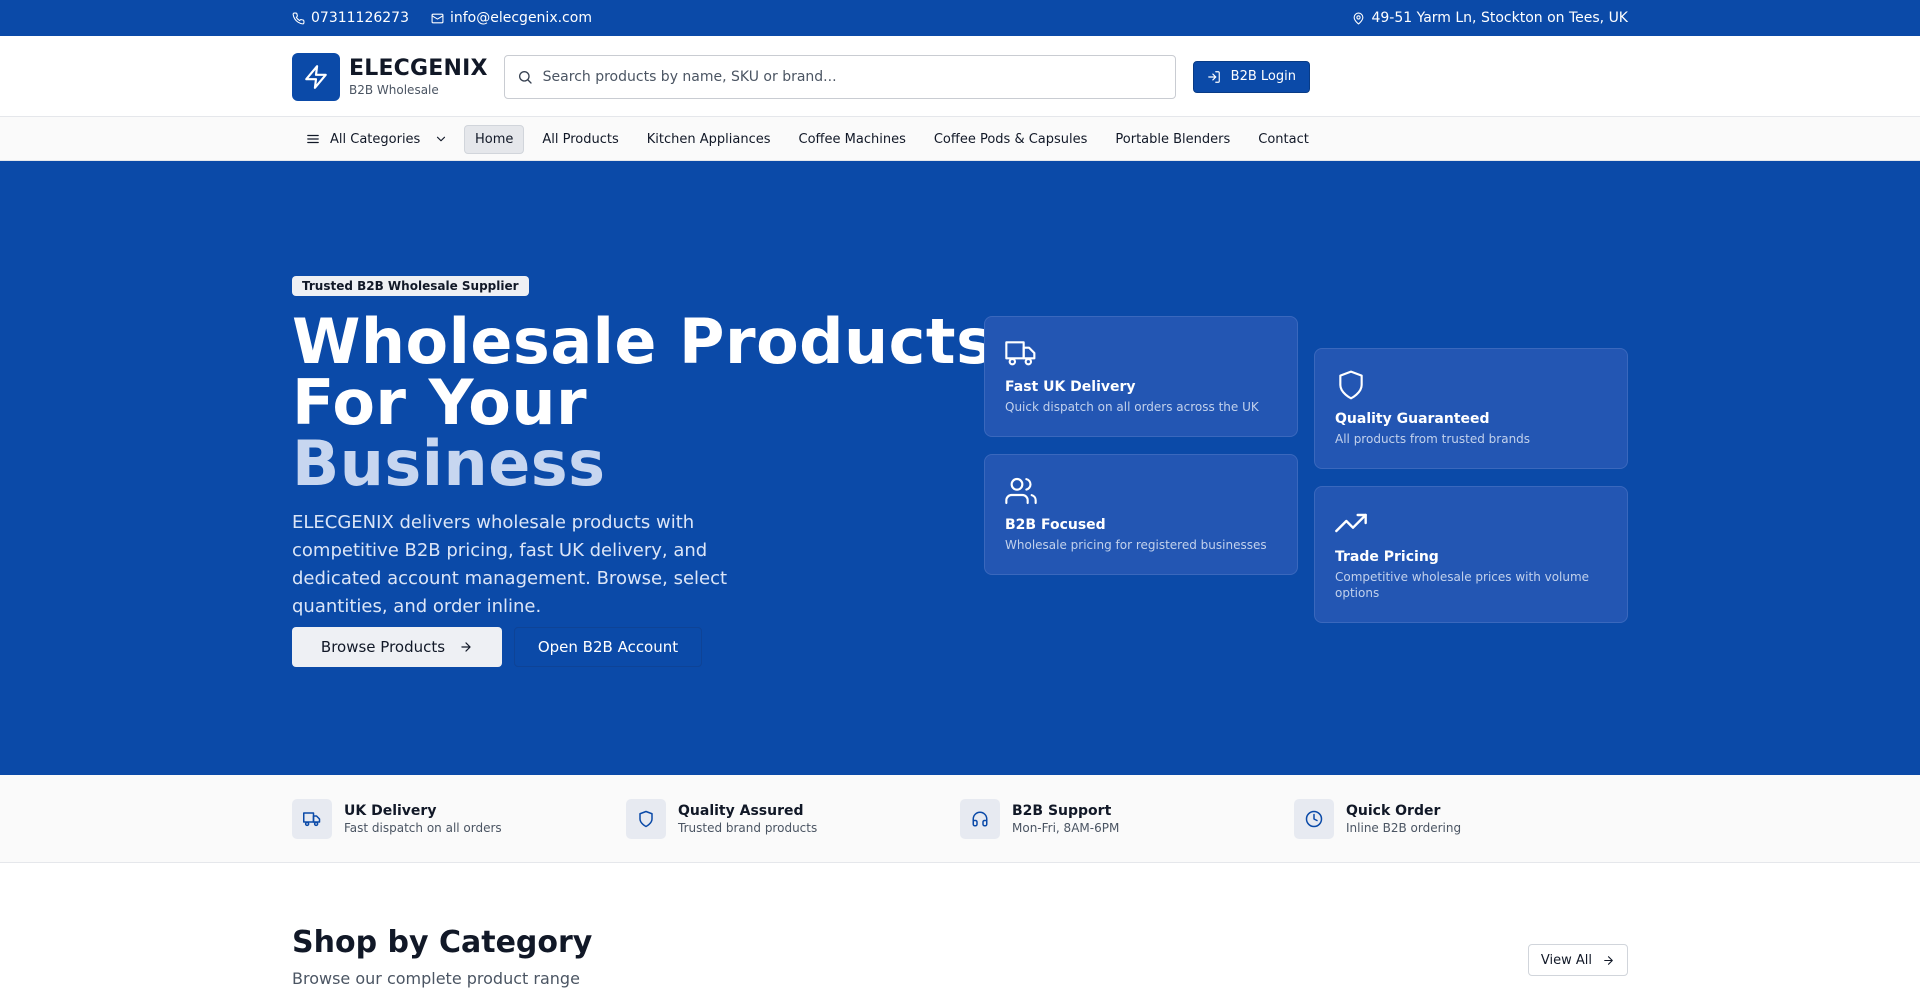 This screenshot has height=993, width=1920. What do you see at coordinates (394, 89) in the screenshot?
I see `brand-tagline: B2B Wholesale` at bounding box center [394, 89].